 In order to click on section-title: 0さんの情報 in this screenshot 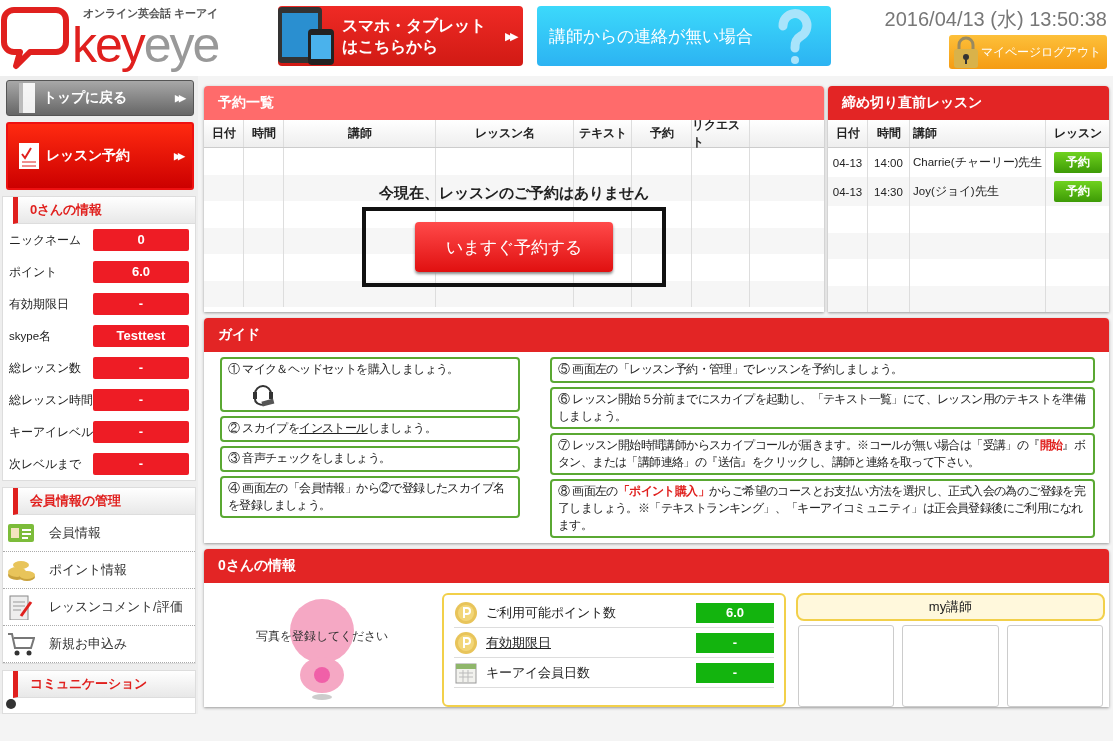, I will do `click(66, 210)`.